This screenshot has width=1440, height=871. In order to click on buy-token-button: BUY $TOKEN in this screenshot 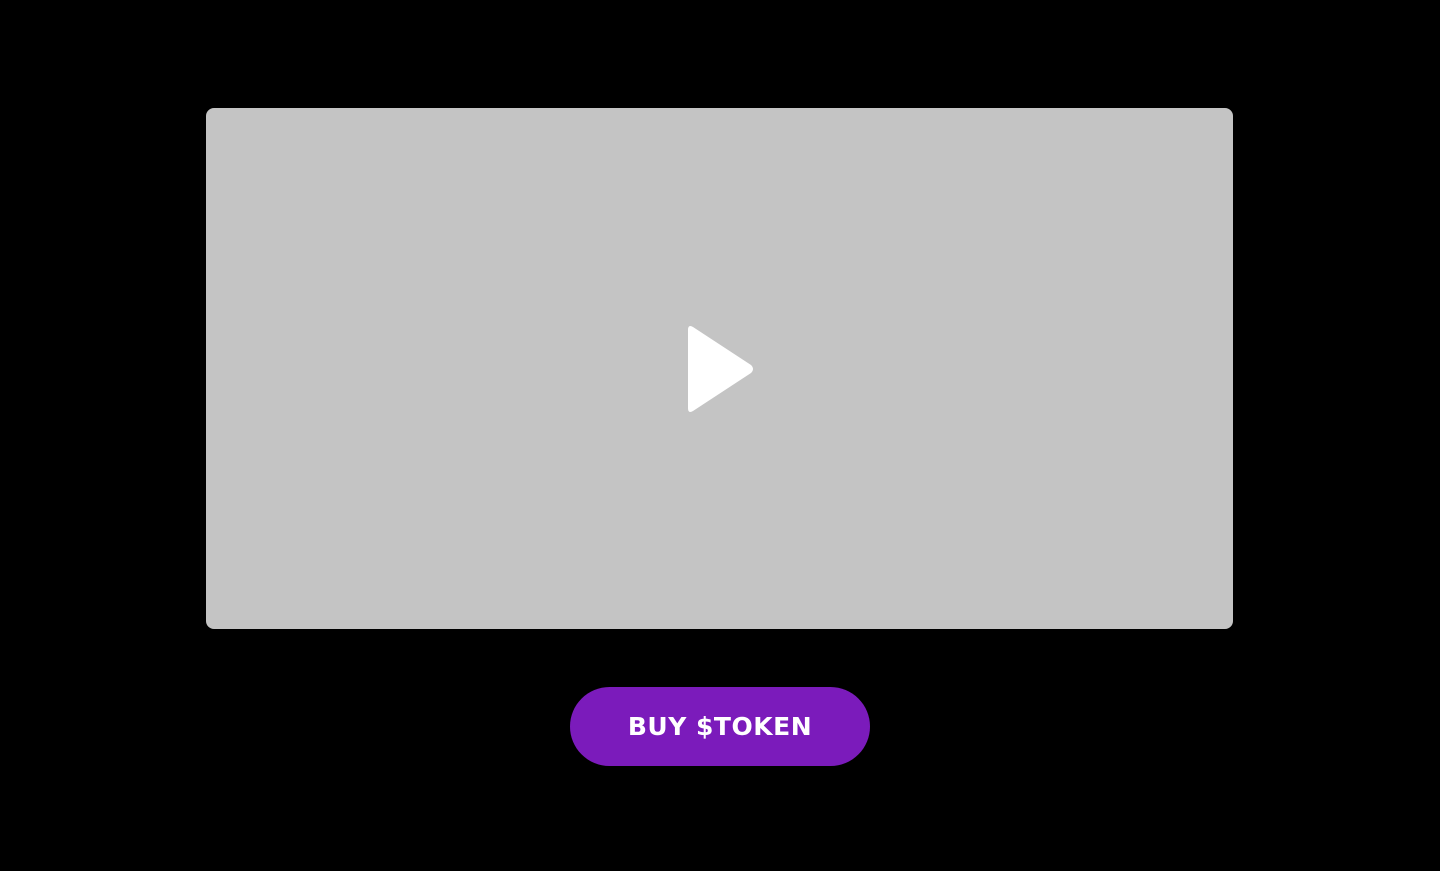, I will do `click(720, 726)`.